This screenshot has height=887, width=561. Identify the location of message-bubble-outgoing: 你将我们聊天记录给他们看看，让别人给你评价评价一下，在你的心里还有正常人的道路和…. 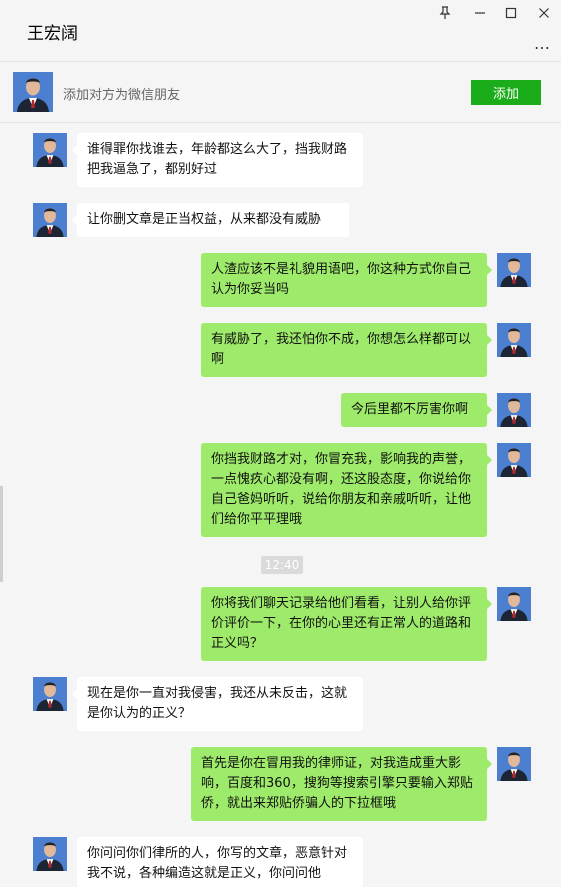
(346, 624).